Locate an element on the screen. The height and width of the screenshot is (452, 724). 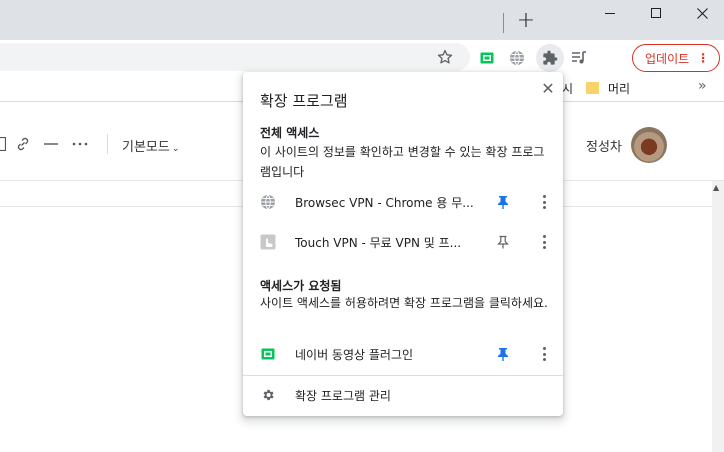
update-button: 업데이트 ⋮ is located at coordinates (676, 58).